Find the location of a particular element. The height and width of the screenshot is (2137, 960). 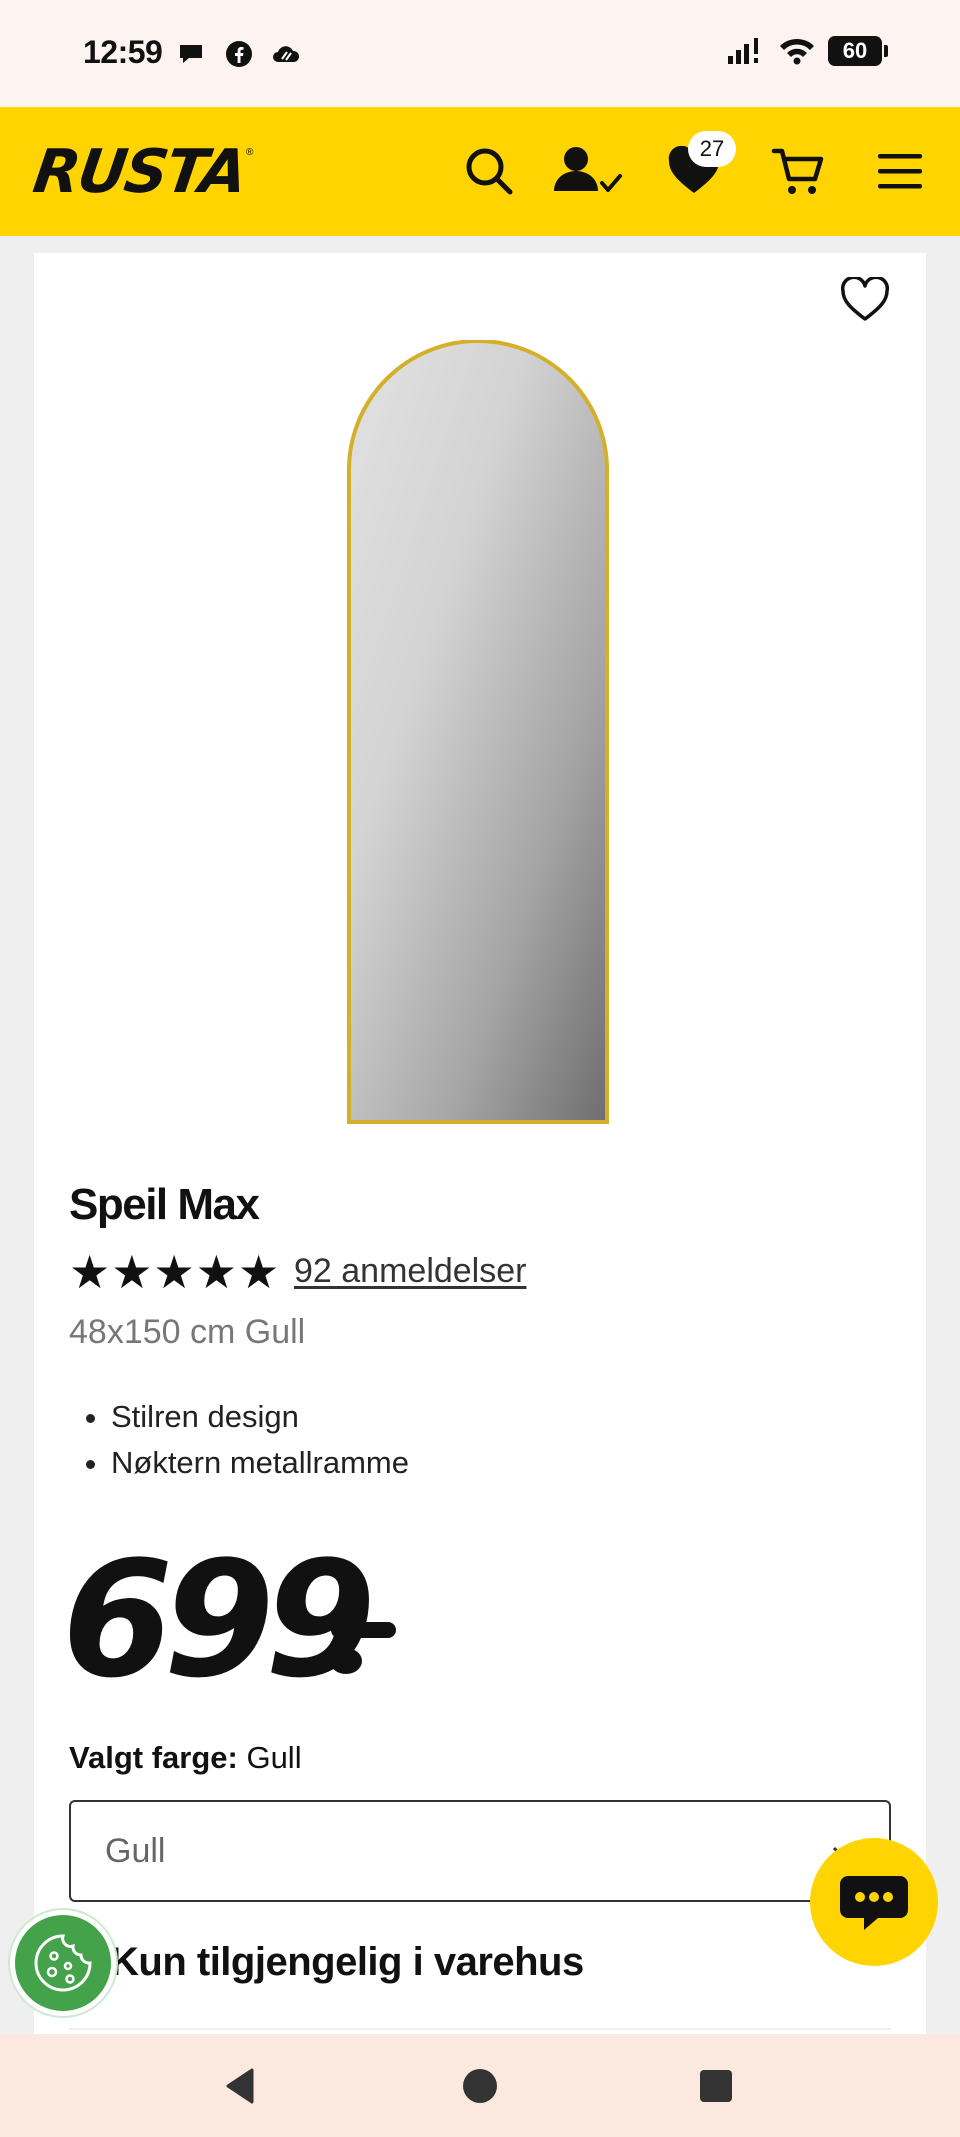

recents-button is located at coordinates (716, 2086).